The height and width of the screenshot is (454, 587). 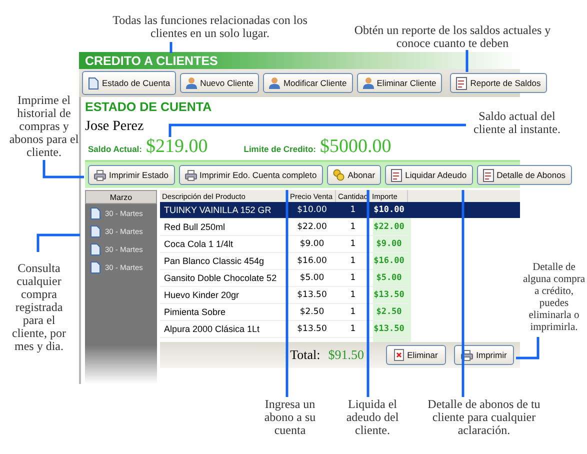 I want to click on toolbar-button: Nuevo Cliente, so click(x=220, y=83).